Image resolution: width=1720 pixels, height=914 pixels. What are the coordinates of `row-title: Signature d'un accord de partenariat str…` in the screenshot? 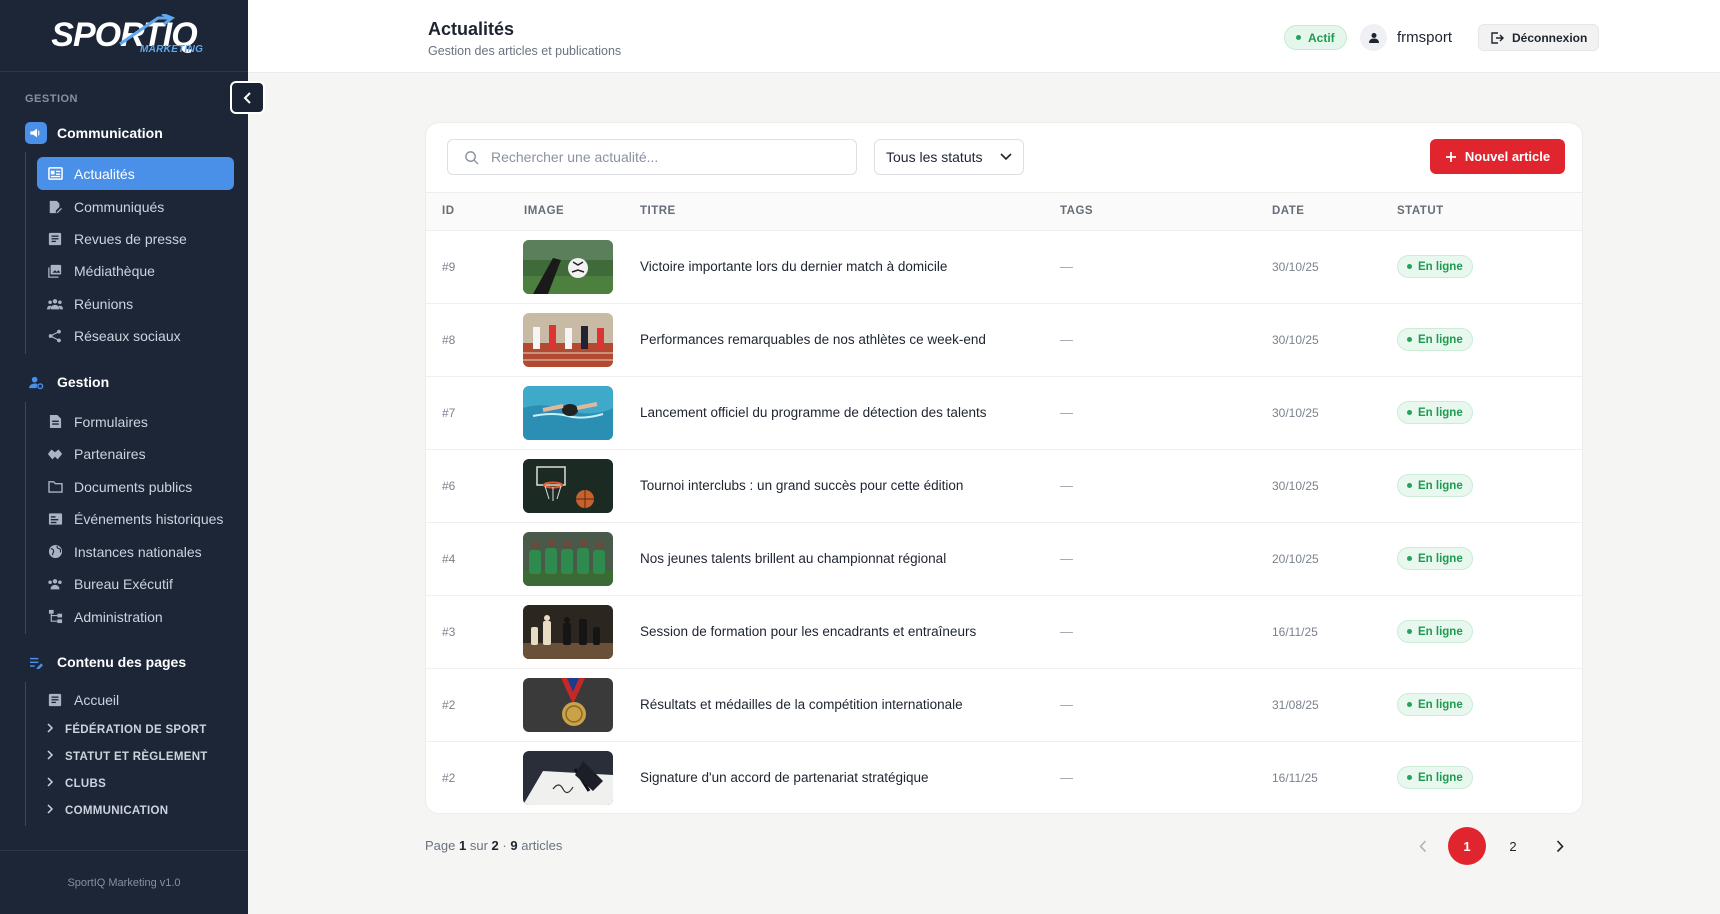 It's located at (784, 777).